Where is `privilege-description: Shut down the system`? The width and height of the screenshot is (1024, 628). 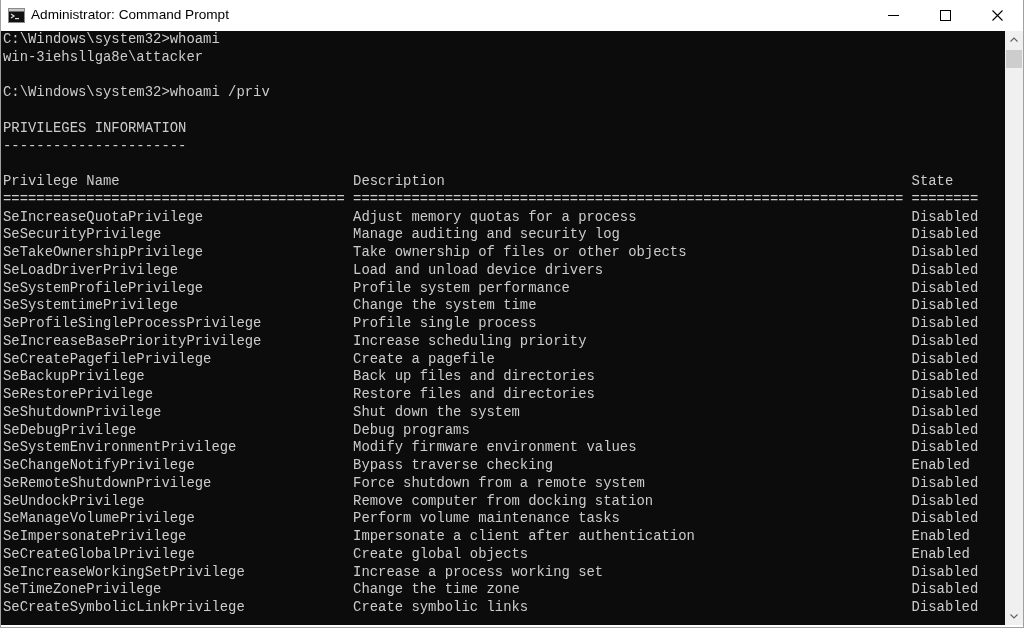
privilege-description: Shut down the system is located at coordinates (436, 412).